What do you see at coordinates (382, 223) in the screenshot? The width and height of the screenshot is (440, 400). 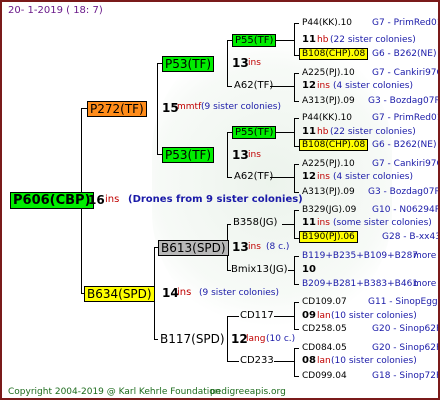 I see `sister-note: (some sister colonies)` at bounding box center [382, 223].